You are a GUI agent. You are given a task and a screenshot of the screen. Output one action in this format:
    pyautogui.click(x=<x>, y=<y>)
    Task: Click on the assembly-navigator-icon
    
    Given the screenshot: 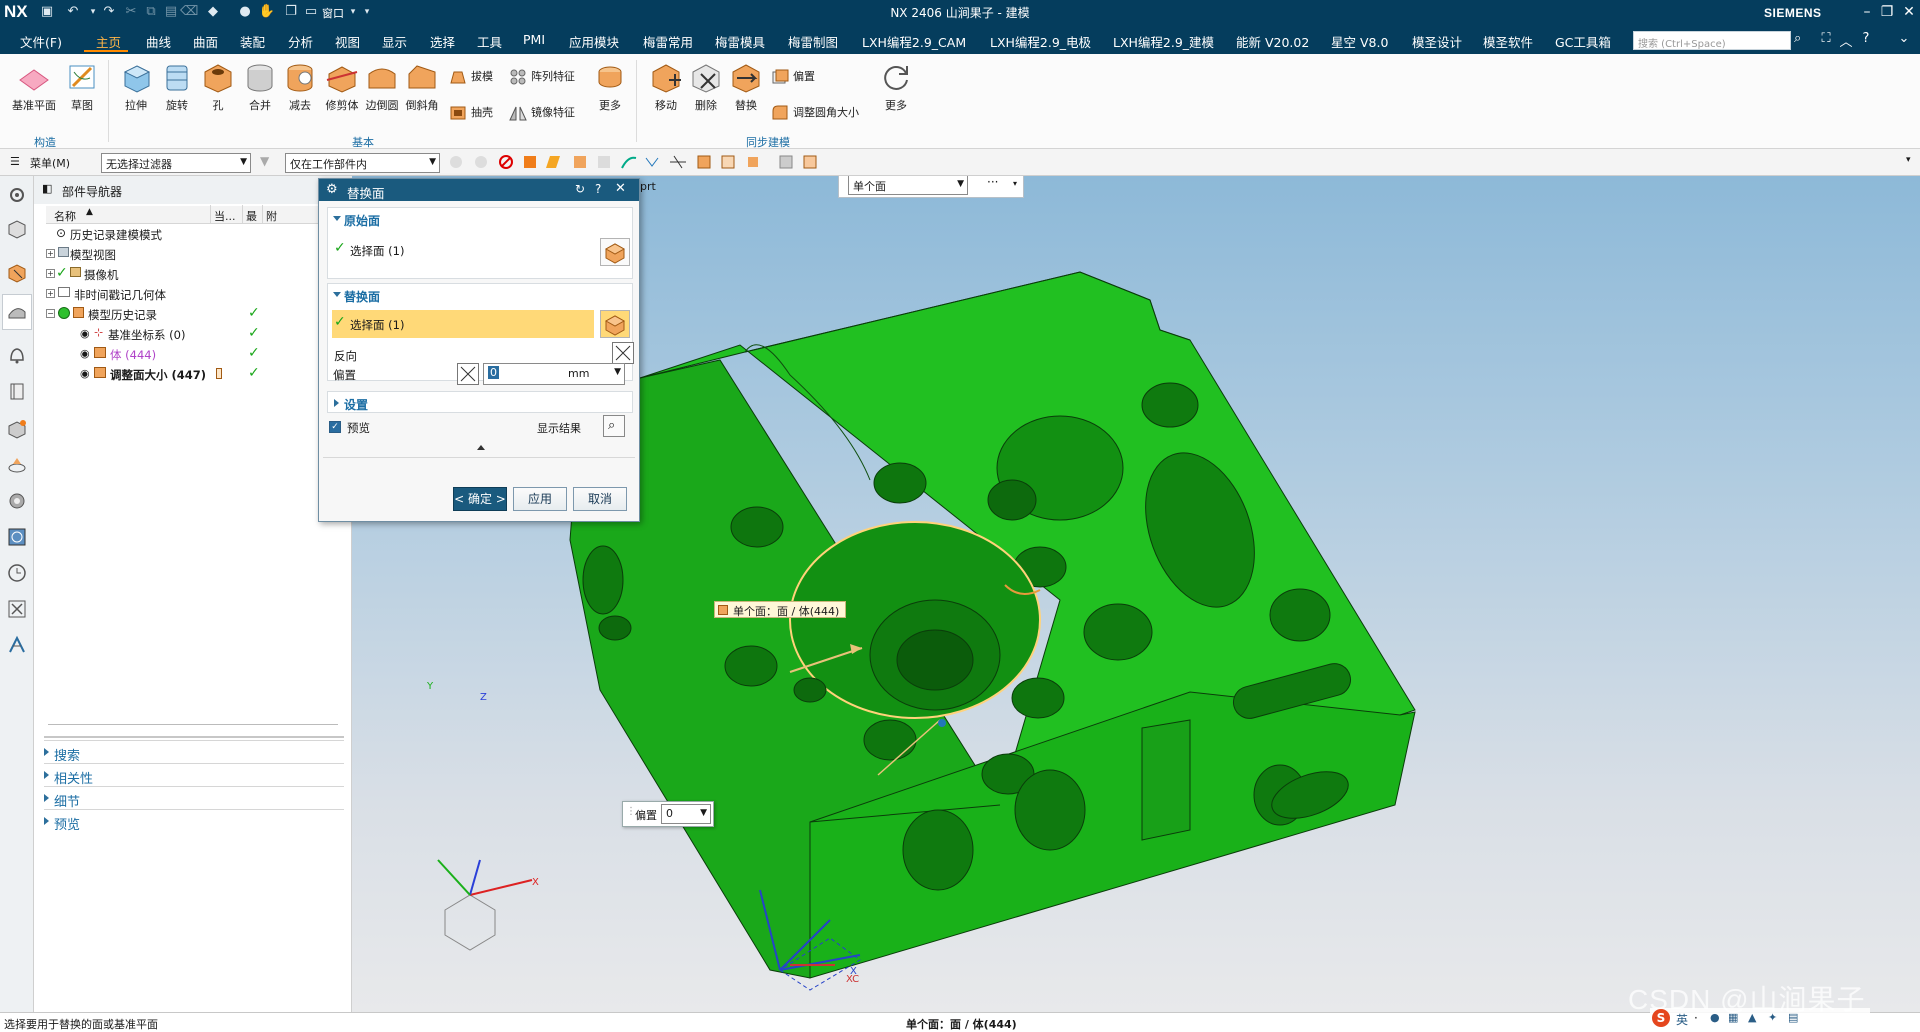 What is the action you would take?
    pyautogui.click(x=17, y=229)
    